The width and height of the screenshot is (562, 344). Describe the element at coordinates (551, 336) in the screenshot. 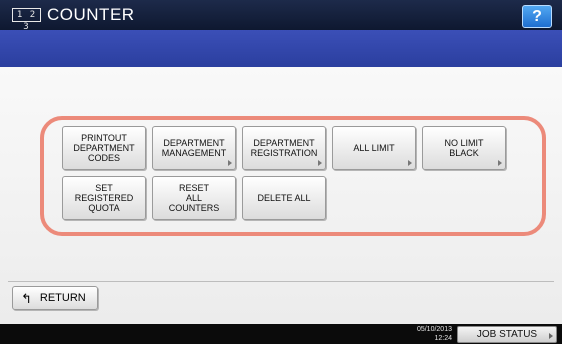

I see `job-status-arrow-icon` at that location.